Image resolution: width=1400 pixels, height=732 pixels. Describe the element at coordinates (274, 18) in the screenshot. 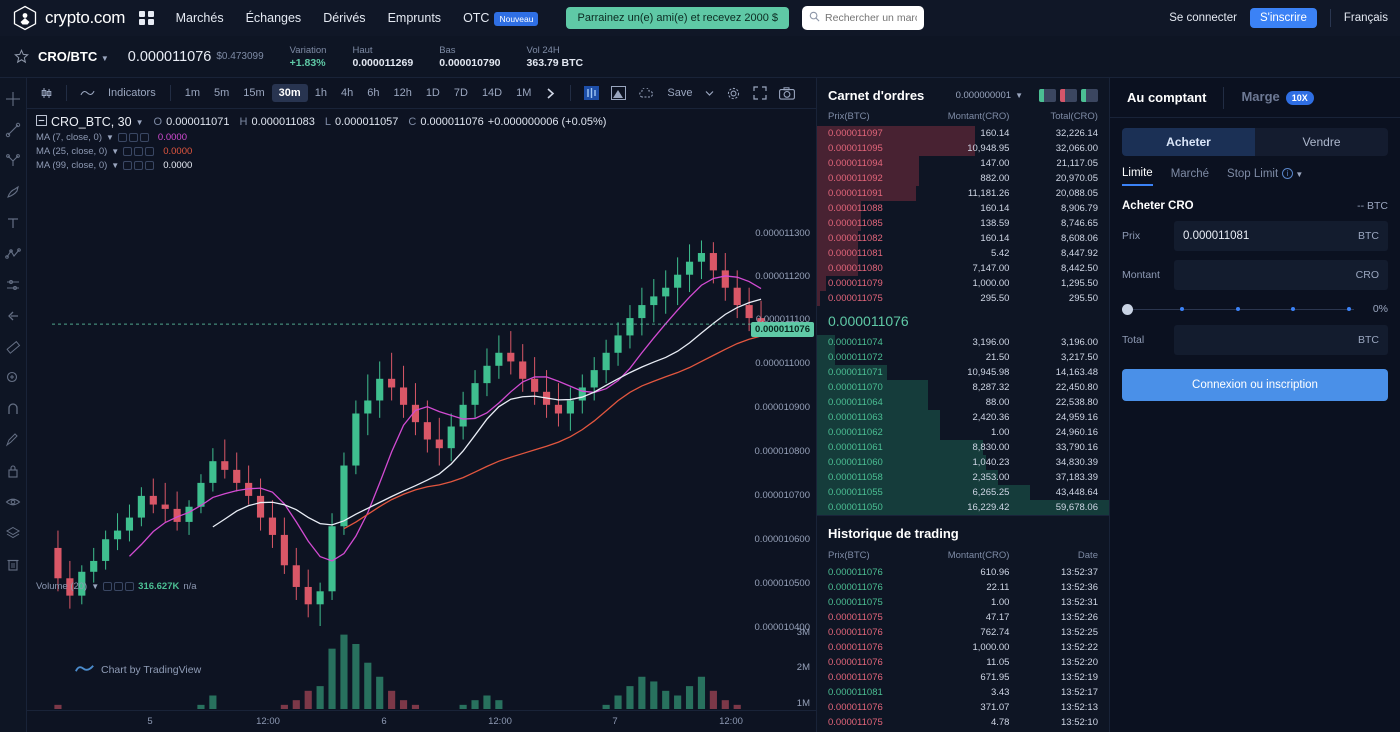

I see `nav-item-echanges: Échanges` at that location.